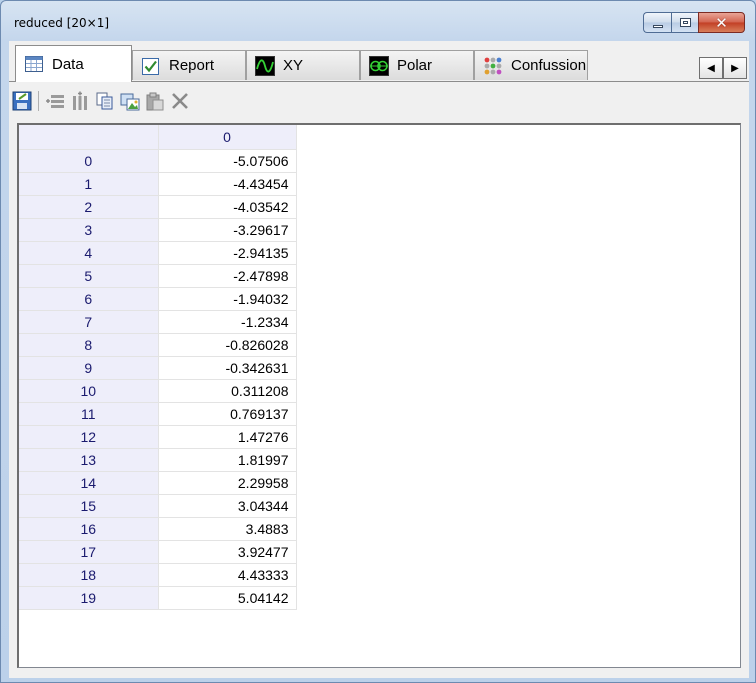  Describe the element at coordinates (227, 161) in the screenshot. I see `table-cell: -5.07506` at that location.